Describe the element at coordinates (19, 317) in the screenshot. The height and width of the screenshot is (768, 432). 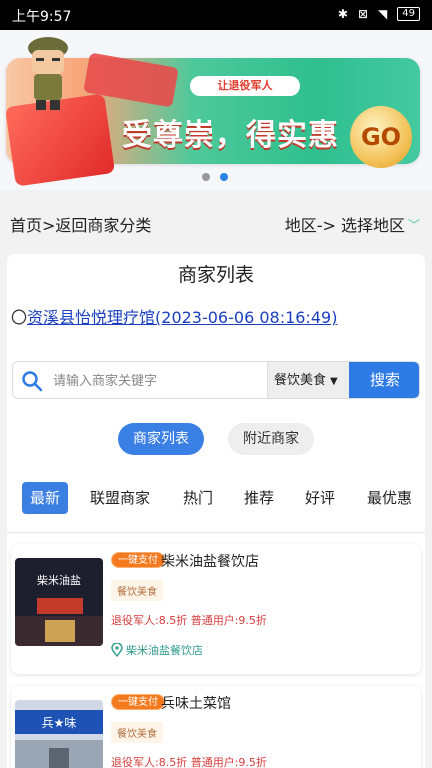
I see `notice-bullet: 〇` at that location.